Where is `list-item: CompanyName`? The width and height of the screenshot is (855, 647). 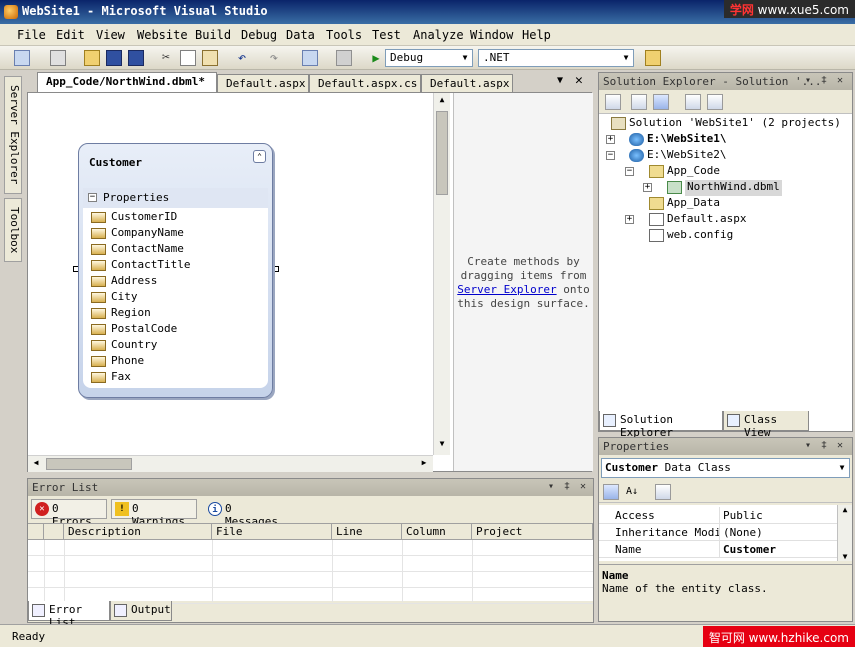
list-item: CompanyName is located at coordinates (137, 234).